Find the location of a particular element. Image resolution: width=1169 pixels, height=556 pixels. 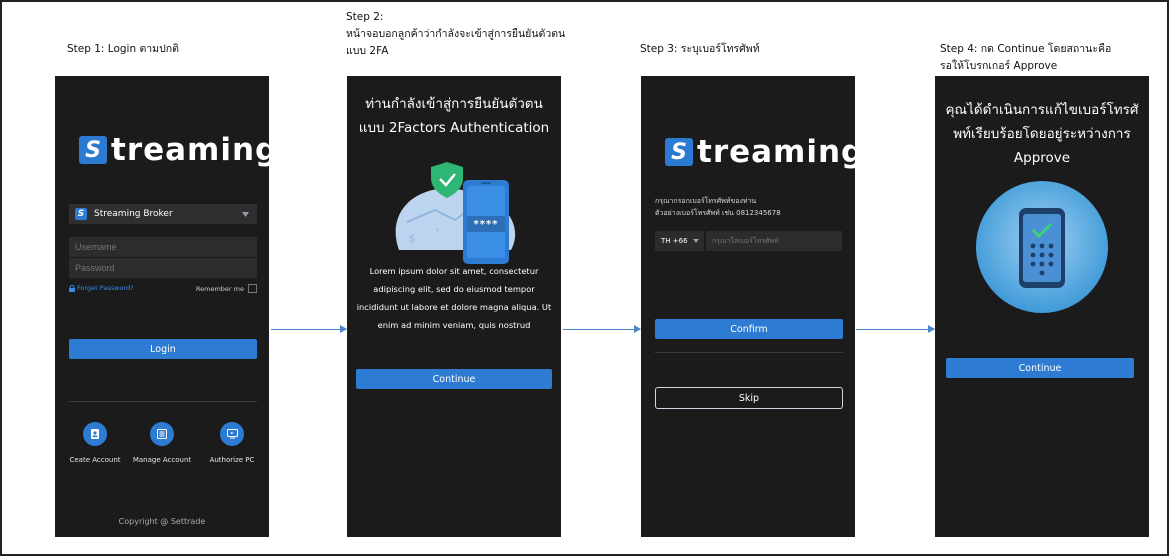

manage-account-button is located at coordinates (162, 434).